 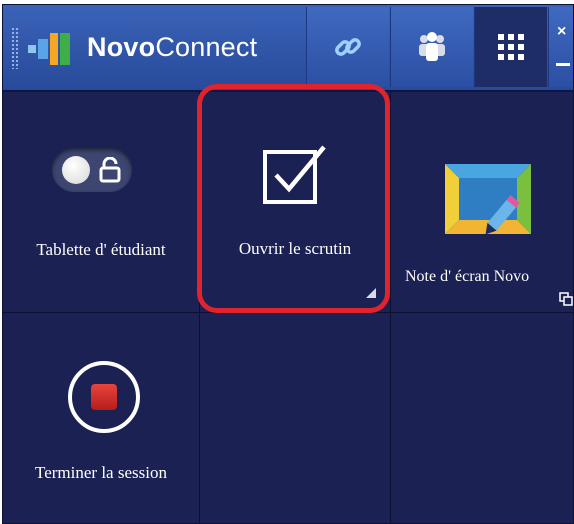 I want to click on close-icon: ×, so click(x=561, y=32).